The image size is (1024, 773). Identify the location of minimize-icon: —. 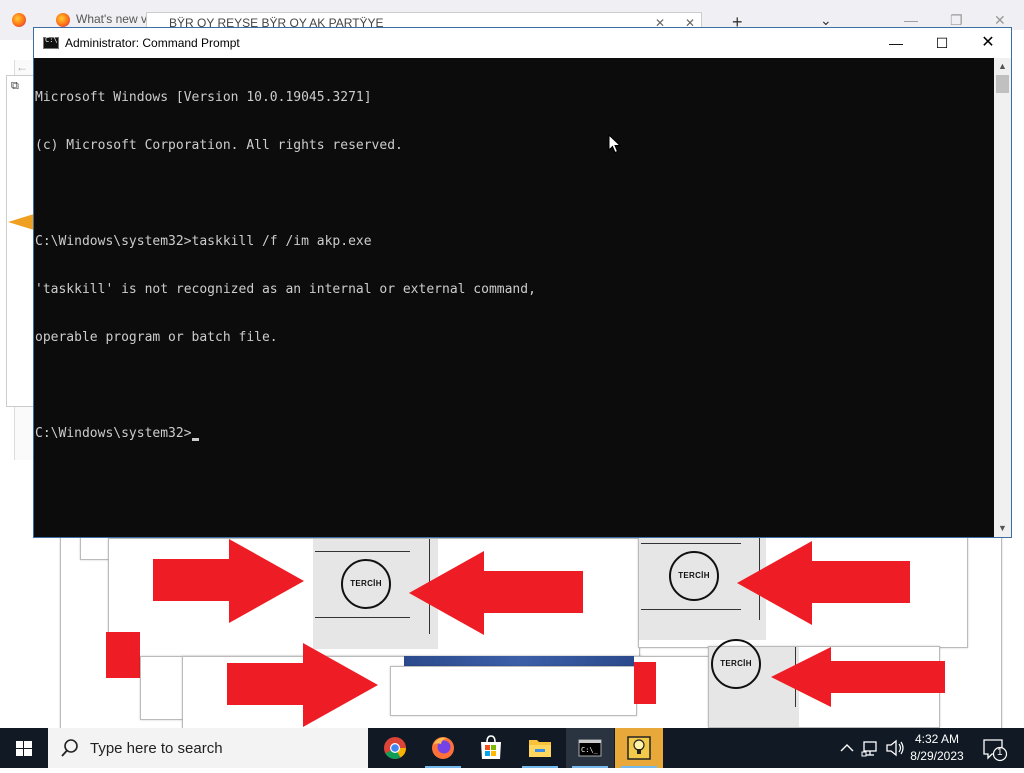
(911, 20).